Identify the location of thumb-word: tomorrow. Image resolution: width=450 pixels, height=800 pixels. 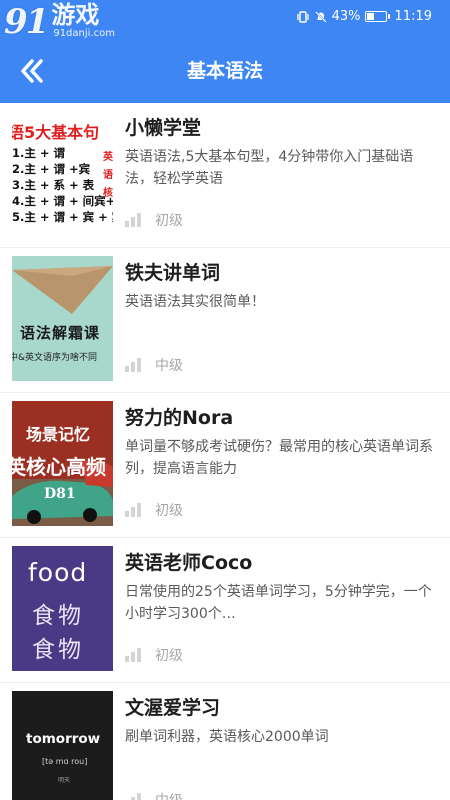
(63, 739).